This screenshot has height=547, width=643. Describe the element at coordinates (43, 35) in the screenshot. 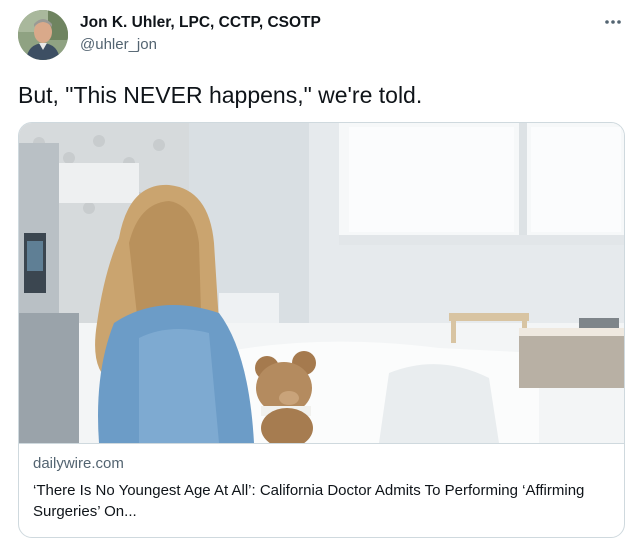

I see `avatar` at that location.